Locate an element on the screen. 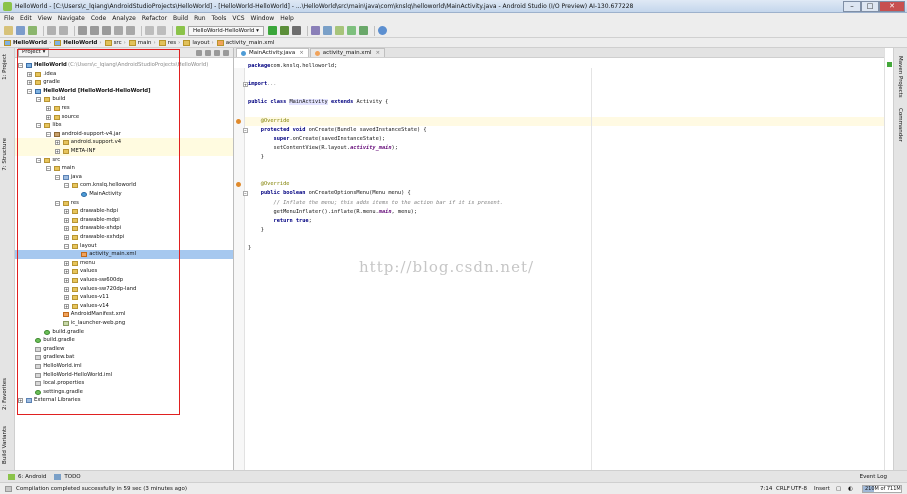 Image resolution: width=907 pixels, height=494 pixels. tree-row: − java is located at coordinates (124, 177).